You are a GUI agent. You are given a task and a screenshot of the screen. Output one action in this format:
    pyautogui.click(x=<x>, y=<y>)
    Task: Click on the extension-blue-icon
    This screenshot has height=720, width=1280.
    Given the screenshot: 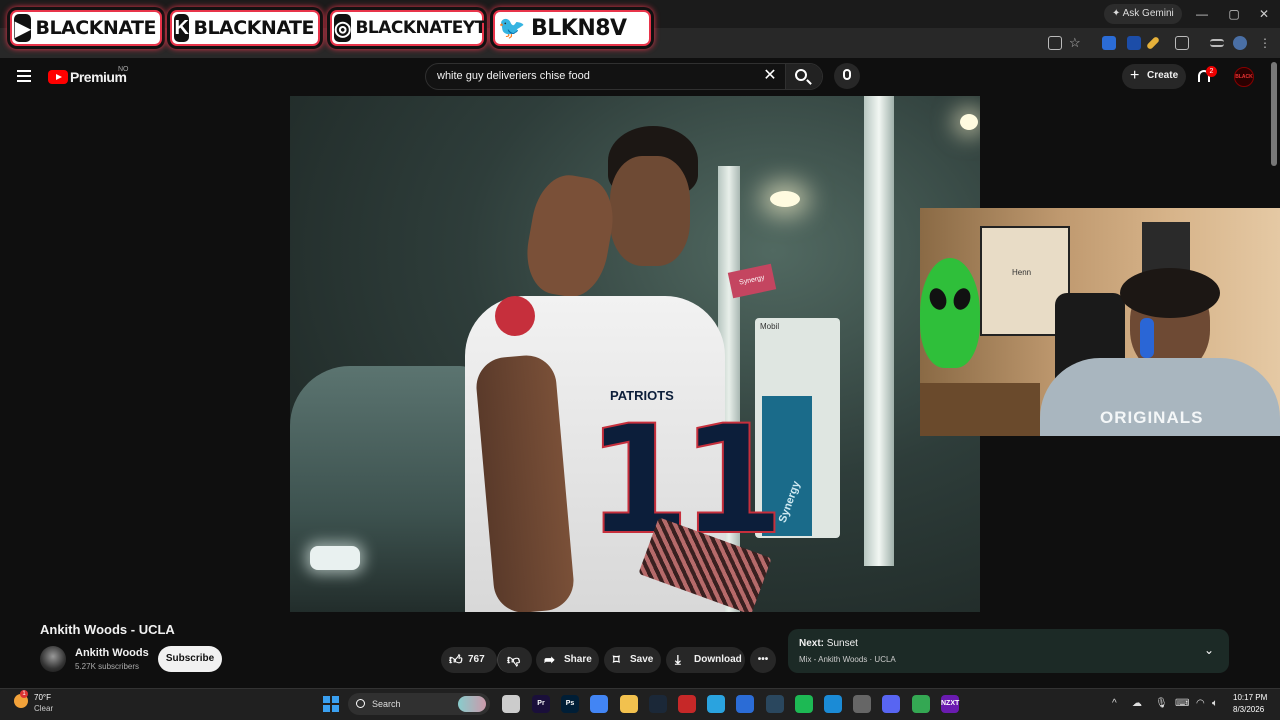 What is the action you would take?
    pyautogui.click(x=1109, y=43)
    